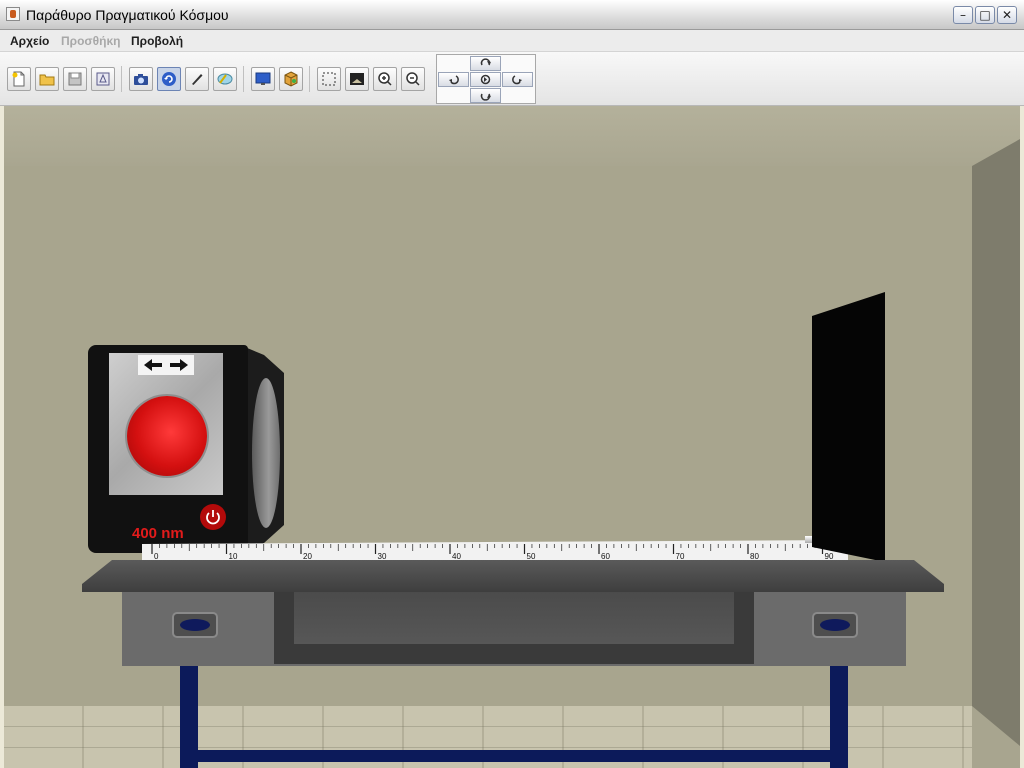 The height and width of the screenshot is (768, 1024). I want to click on new-file-button, so click(19, 79).